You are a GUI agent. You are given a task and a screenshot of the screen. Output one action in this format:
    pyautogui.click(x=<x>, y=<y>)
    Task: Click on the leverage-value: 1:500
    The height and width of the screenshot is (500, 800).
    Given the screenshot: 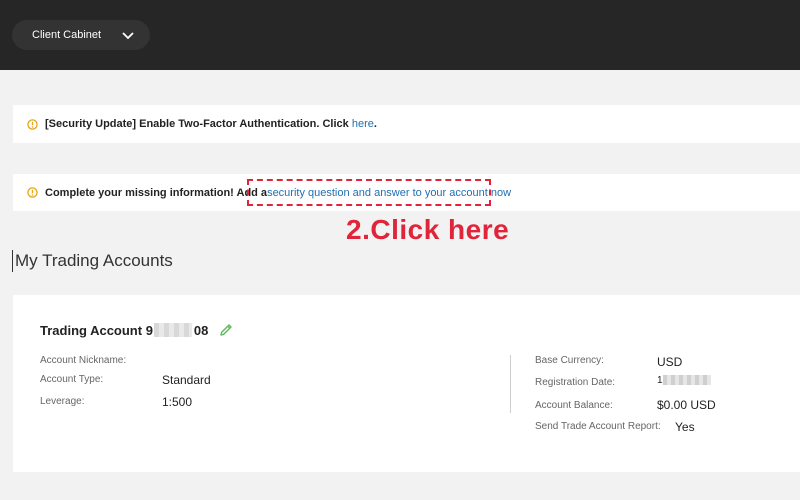 What is the action you would take?
    pyautogui.click(x=177, y=402)
    